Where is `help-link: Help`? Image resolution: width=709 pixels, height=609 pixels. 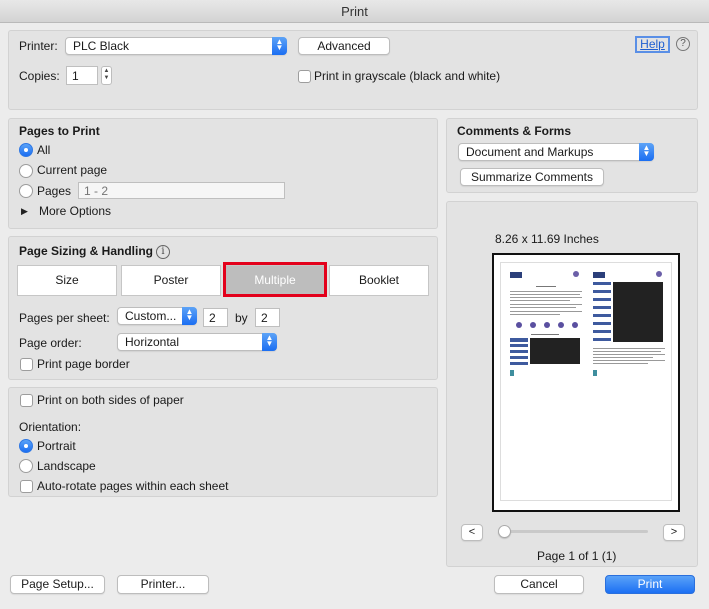
help-link: Help is located at coordinates (652, 44).